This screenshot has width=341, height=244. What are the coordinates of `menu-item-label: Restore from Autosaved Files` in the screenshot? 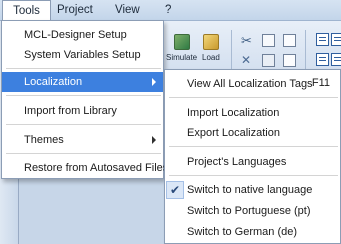 It's located at (96, 168).